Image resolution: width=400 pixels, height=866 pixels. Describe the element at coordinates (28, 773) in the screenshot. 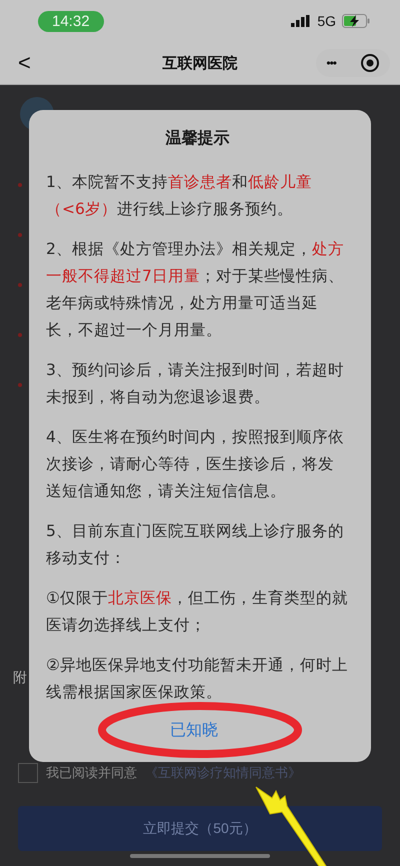

I see `agreement-checkbox` at that location.